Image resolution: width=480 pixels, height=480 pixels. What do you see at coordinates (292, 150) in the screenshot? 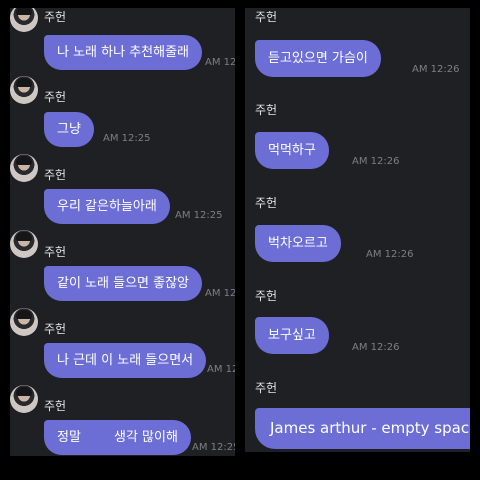
I see `message-bubble: 먹먹하구` at bounding box center [292, 150].